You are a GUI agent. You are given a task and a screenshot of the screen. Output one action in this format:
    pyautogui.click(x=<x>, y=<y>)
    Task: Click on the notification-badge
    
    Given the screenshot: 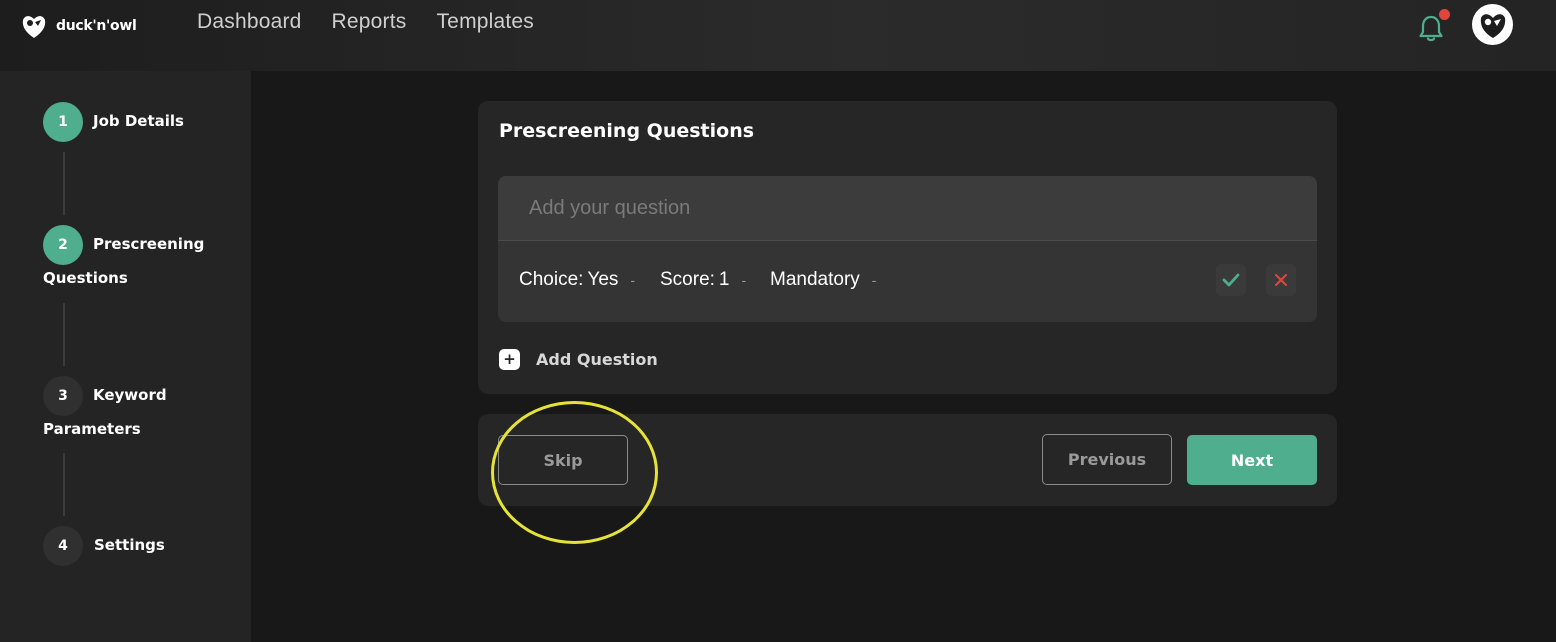 What is the action you would take?
    pyautogui.click(x=1444, y=14)
    